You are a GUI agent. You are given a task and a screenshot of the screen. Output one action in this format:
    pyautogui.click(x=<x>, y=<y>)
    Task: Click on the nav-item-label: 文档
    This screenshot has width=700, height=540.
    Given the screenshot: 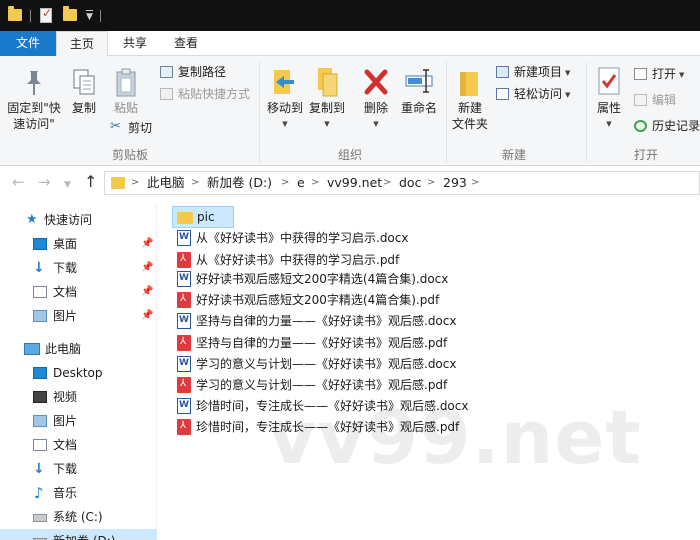 What is the action you would take?
    pyautogui.click(x=65, y=292)
    